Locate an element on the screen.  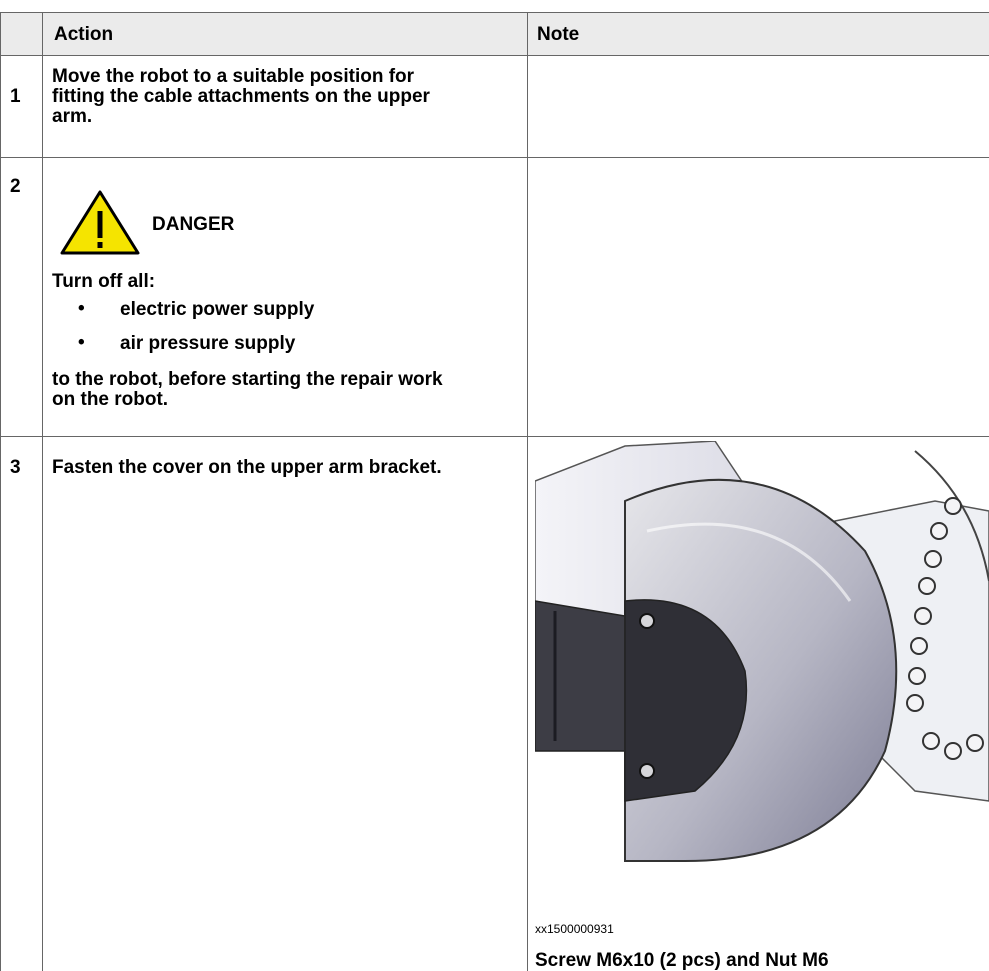
row3-note-text: Screw M6x10 (2 pcs) and Nut M6 is located at coordinates (682, 960).